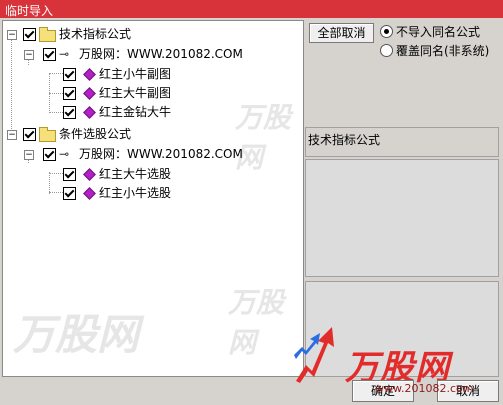  I want to click on window-titlebar: 临时导入, so click(251, 9).